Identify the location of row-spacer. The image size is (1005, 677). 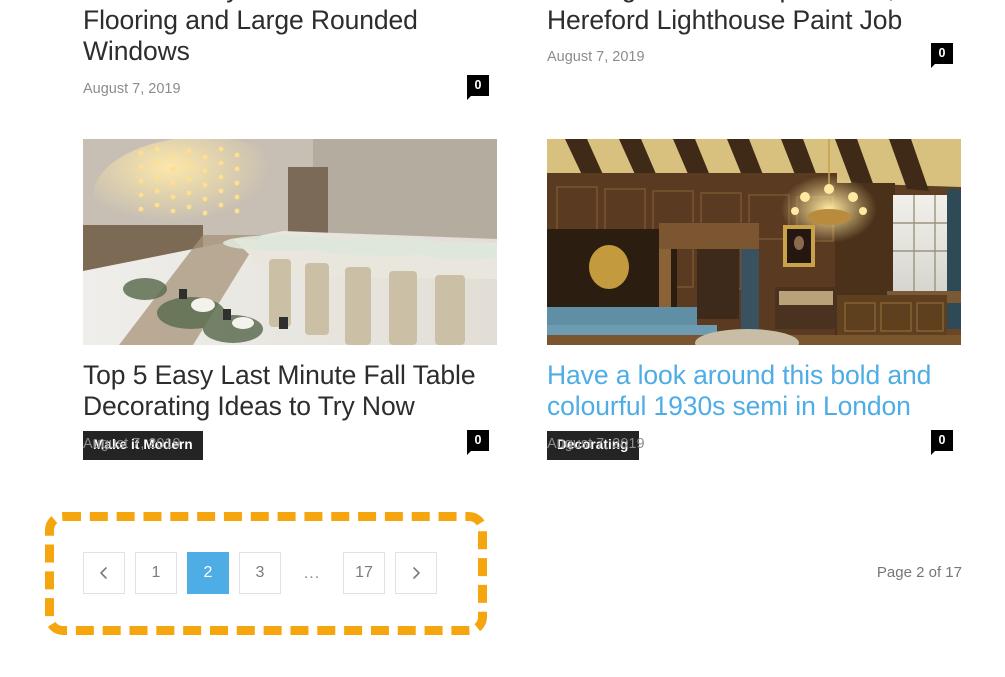
(522, 122).